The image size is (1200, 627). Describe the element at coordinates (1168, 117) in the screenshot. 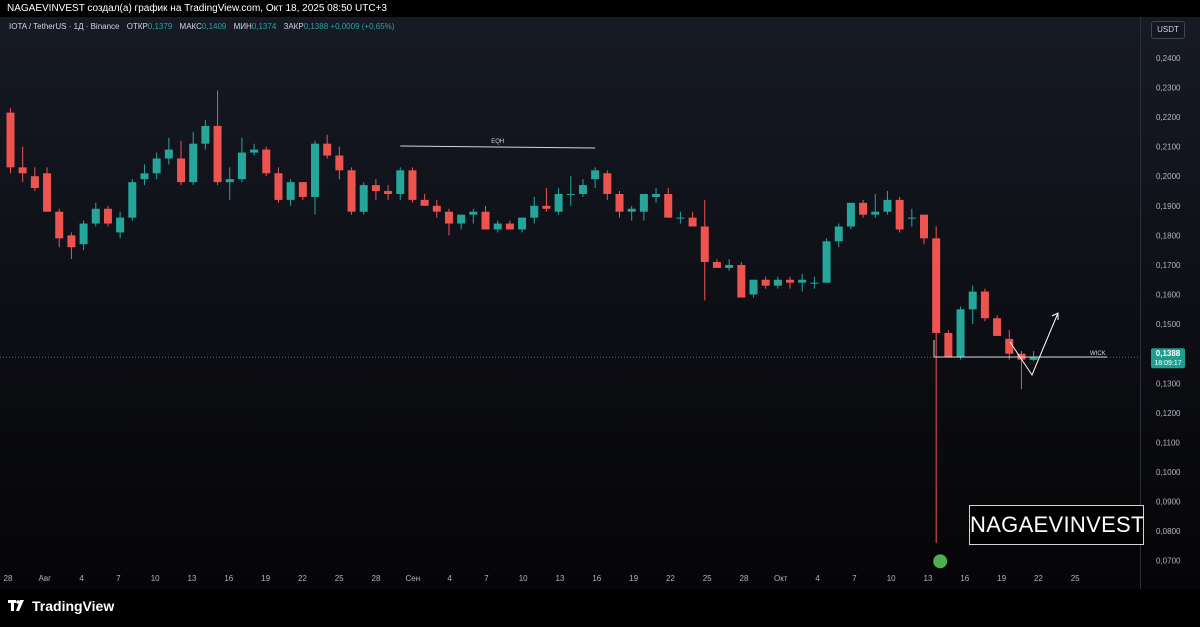

I see `price-tick-label: 0,2200` at that location.